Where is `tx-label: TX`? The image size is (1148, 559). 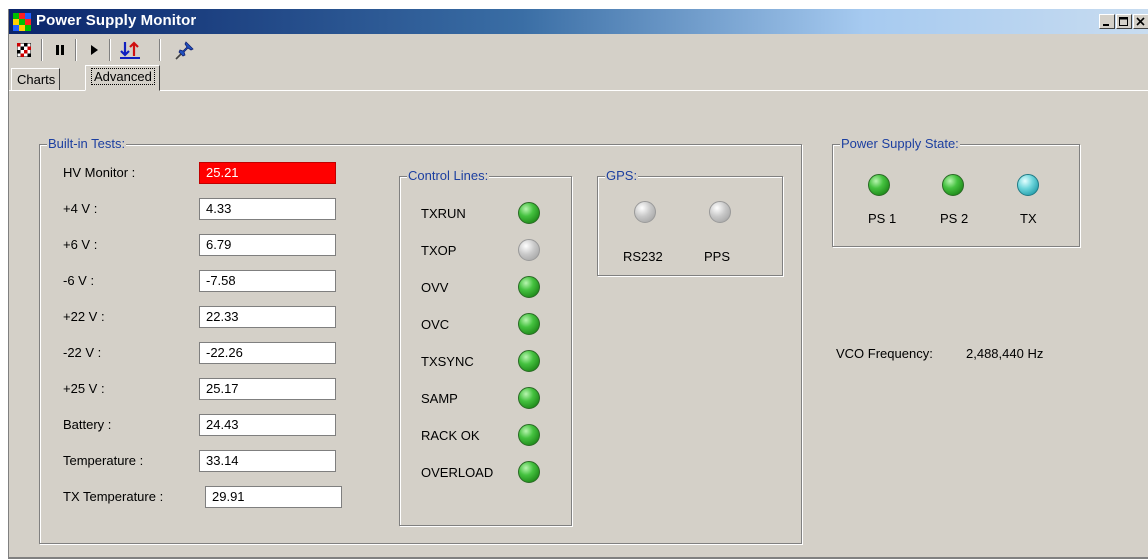
tx-label: TX is located at coordinates (1028, 218).